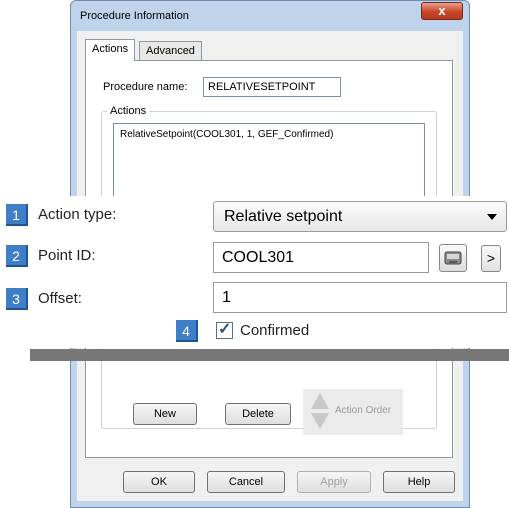 The height and width of the screenshot is (508, 509). I want to click on move-down-arrow-icon, so click(320, 421).